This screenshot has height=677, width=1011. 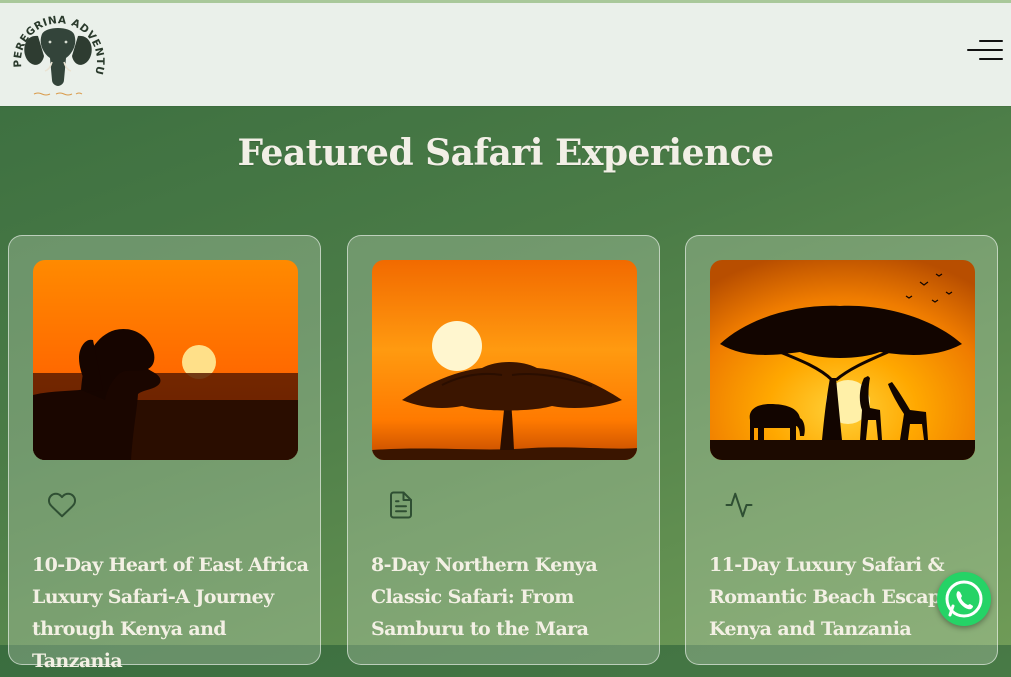 I want to click on acacia-sunset-illustration, so click(x=504, y=360).